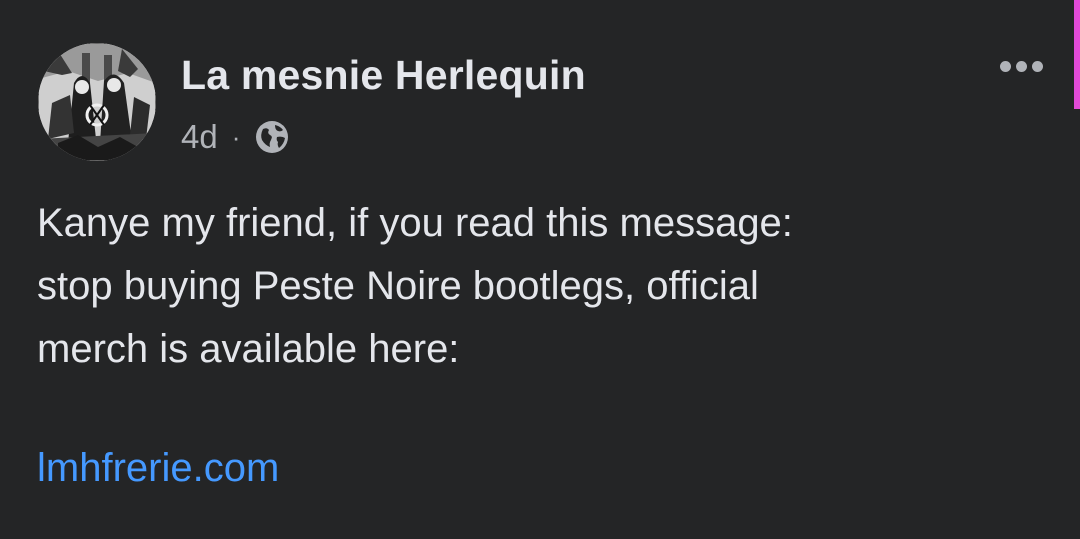 The width and height of the screenshot is (1080, 539). Describe the element at coordinates (199, 137) in the screenshot. I see `post-timestamp: 4d` at that location.